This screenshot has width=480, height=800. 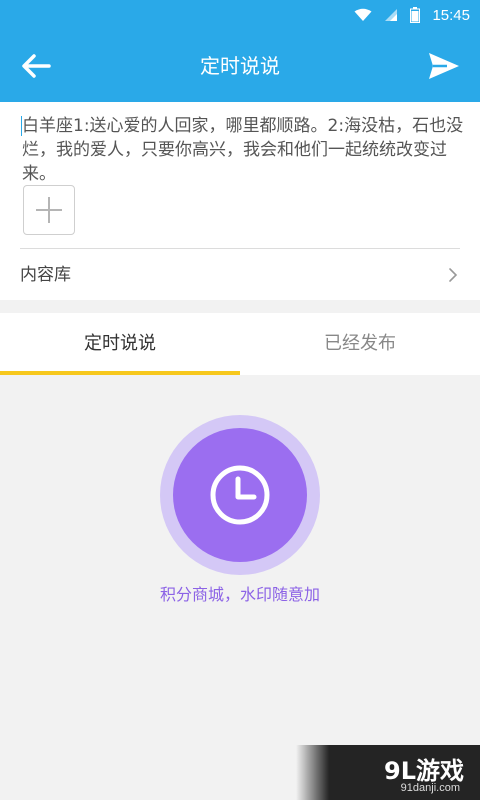 What do you see at coordinates (363, 14) in the screenshot?
I see `wifi-icon` at bounding box center [363, 14].